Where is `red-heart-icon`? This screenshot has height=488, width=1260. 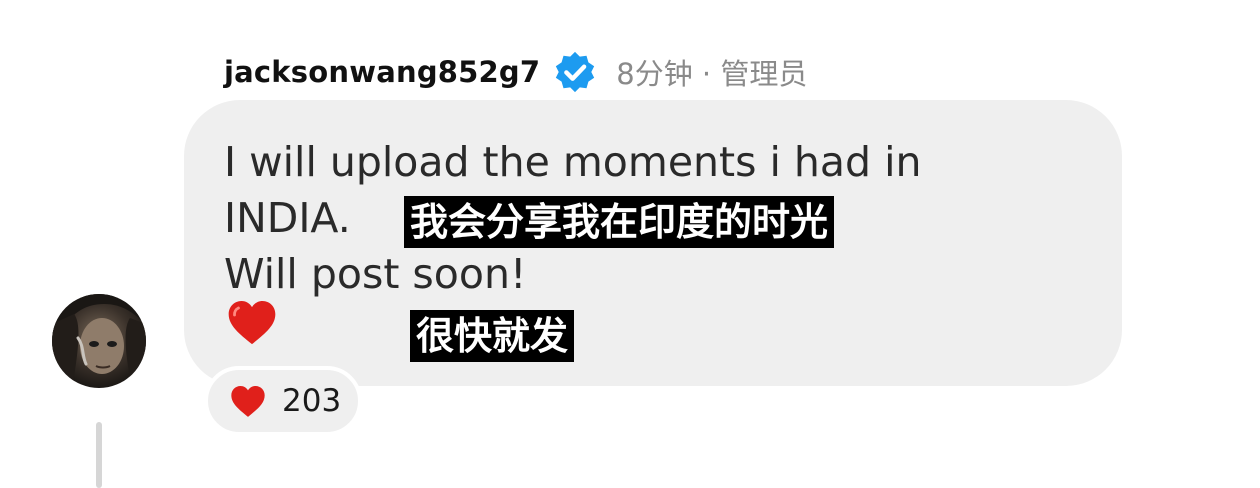 red-heart-icon is located at coordinates (252, 323).